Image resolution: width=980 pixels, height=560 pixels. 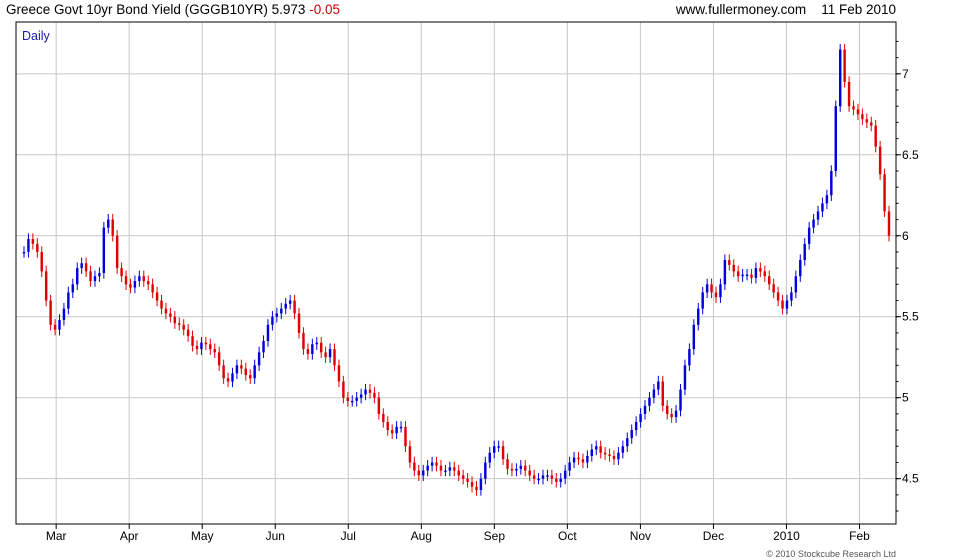 What do you see at coordinates (713, 536) in the screenshot?
I see `x-tick-label: Dec` at bounding box center [713, 536].